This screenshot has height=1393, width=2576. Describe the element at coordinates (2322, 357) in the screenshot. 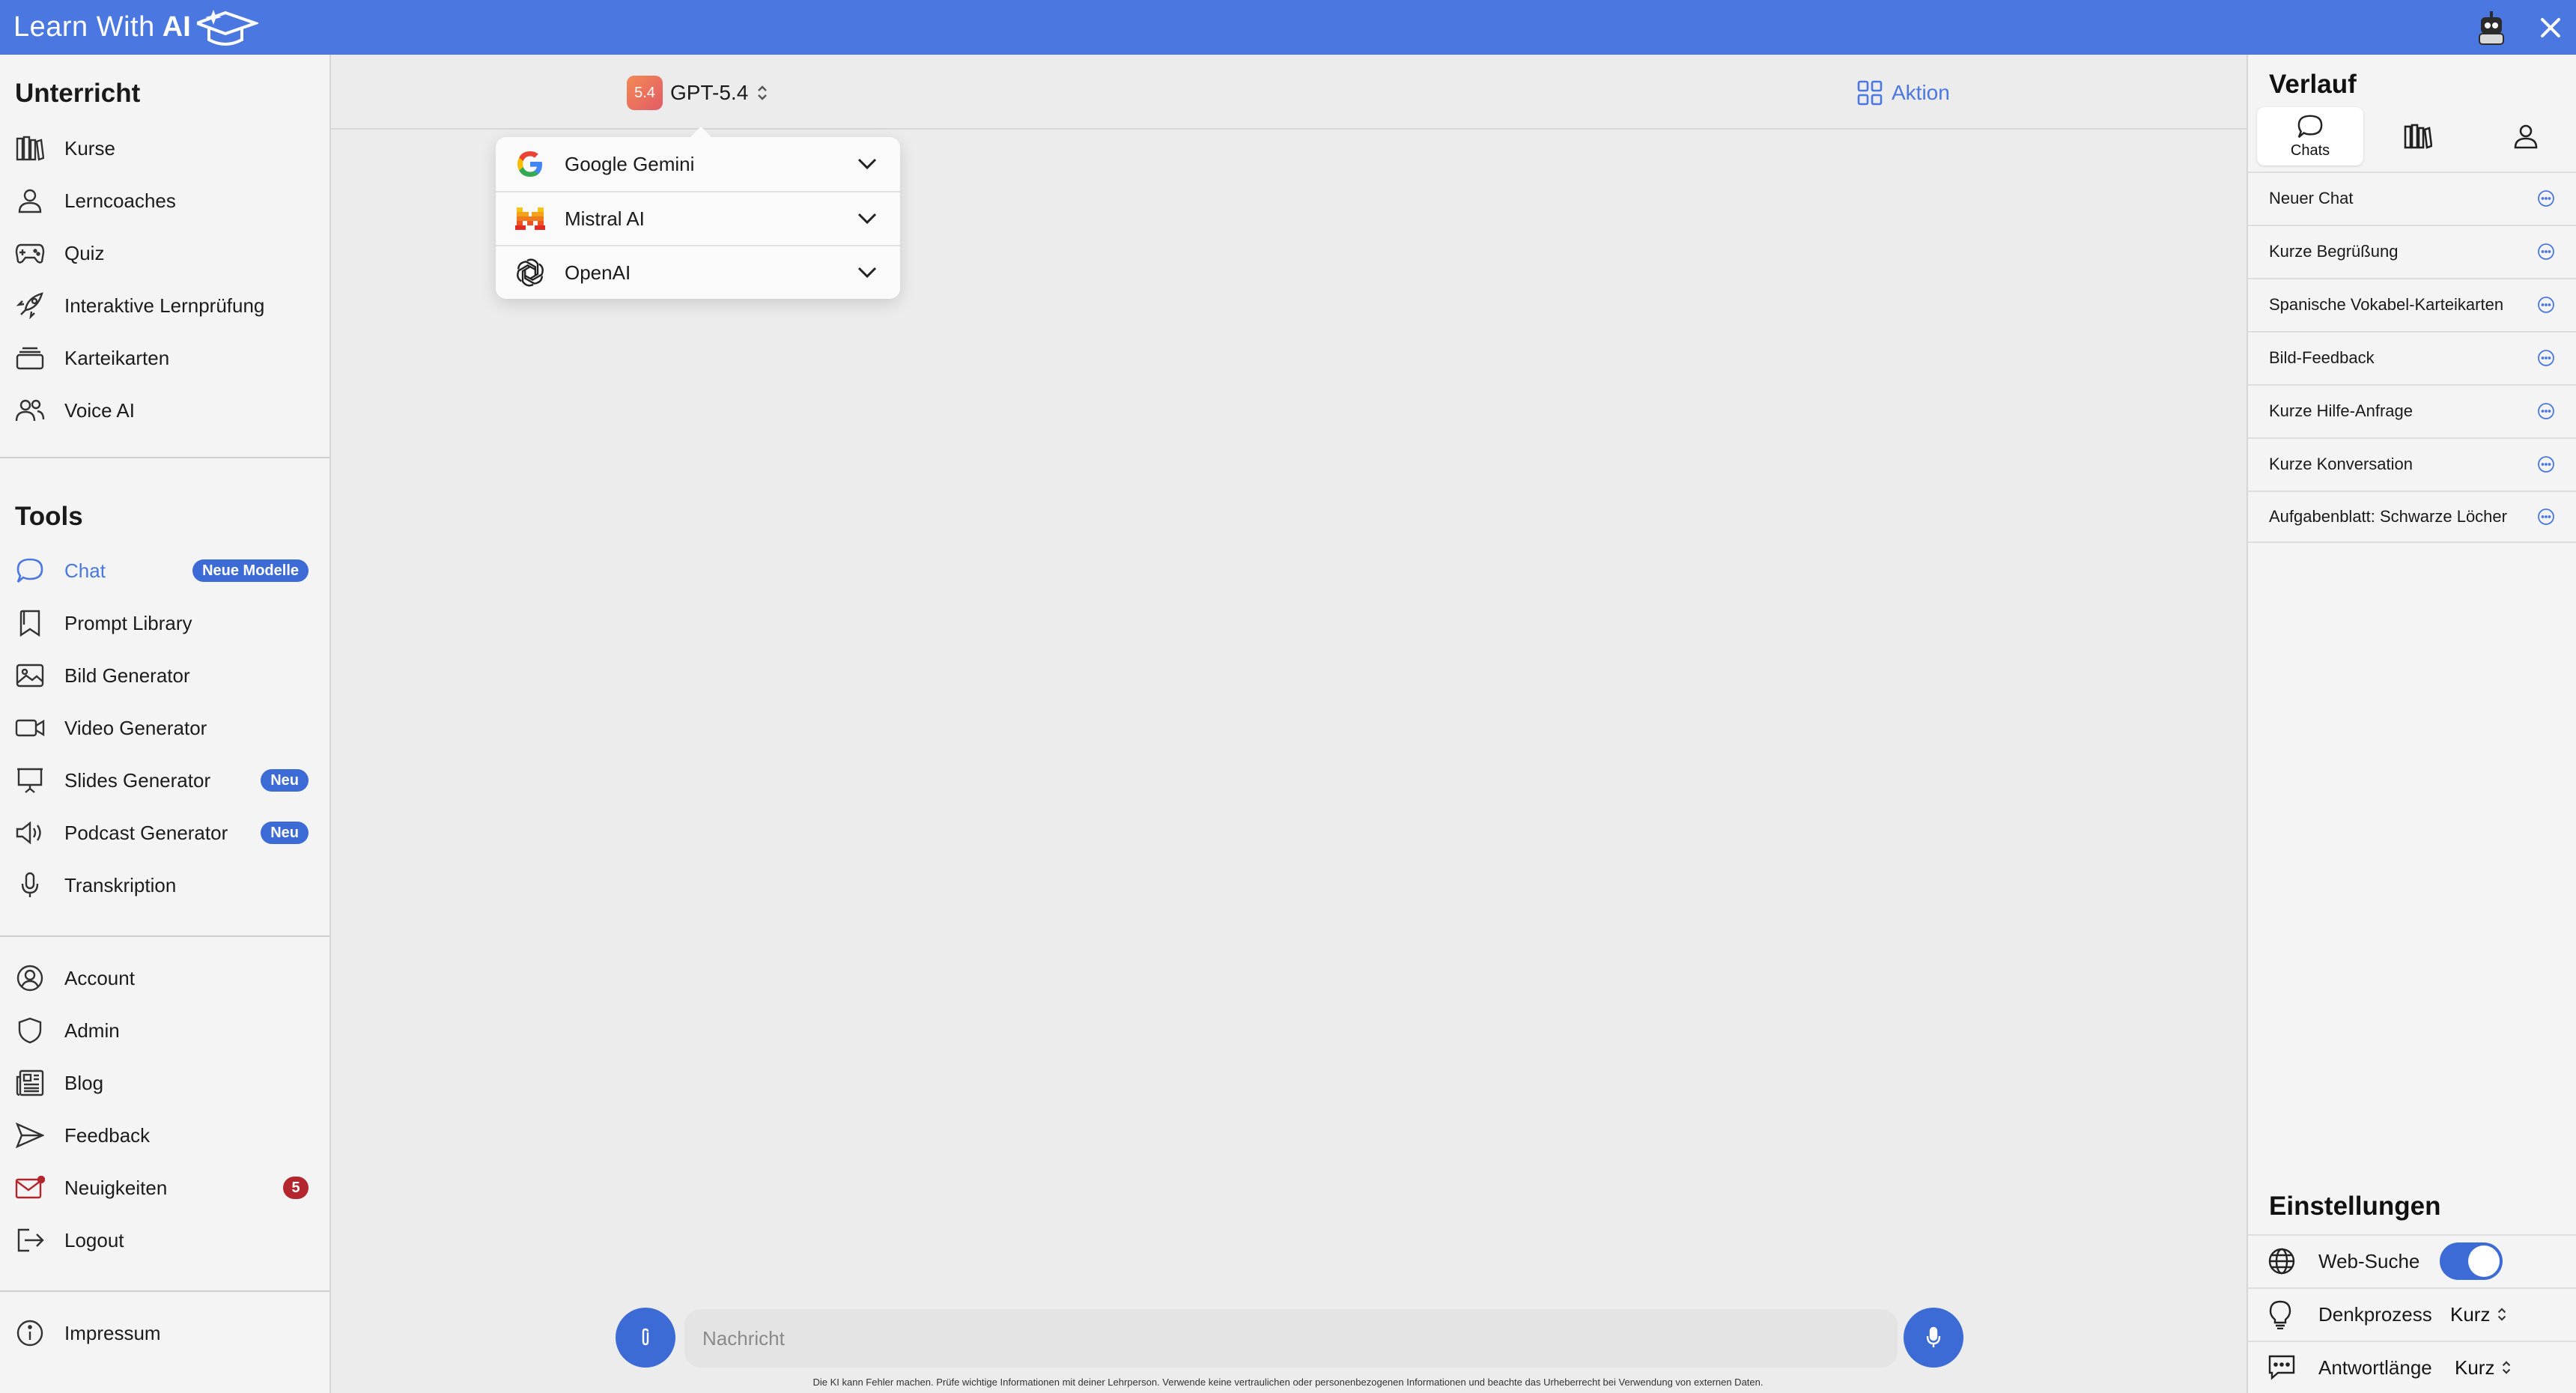

I see `history-item-label: Bild-Feedback` at that location.